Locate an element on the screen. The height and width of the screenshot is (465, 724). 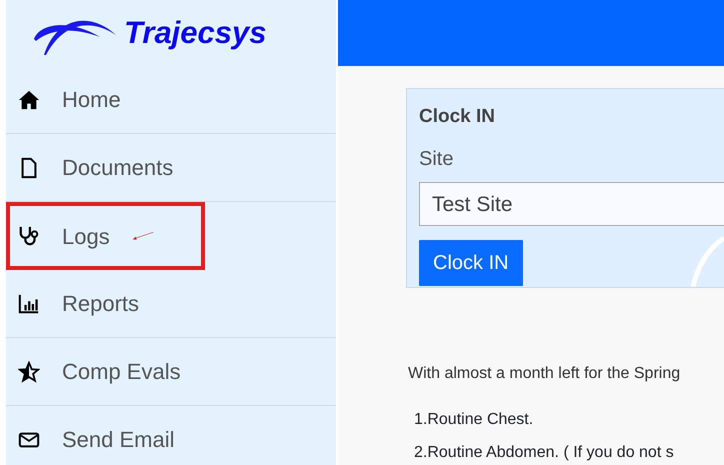
nav-item: Documents is located at coordinates (171, 168).